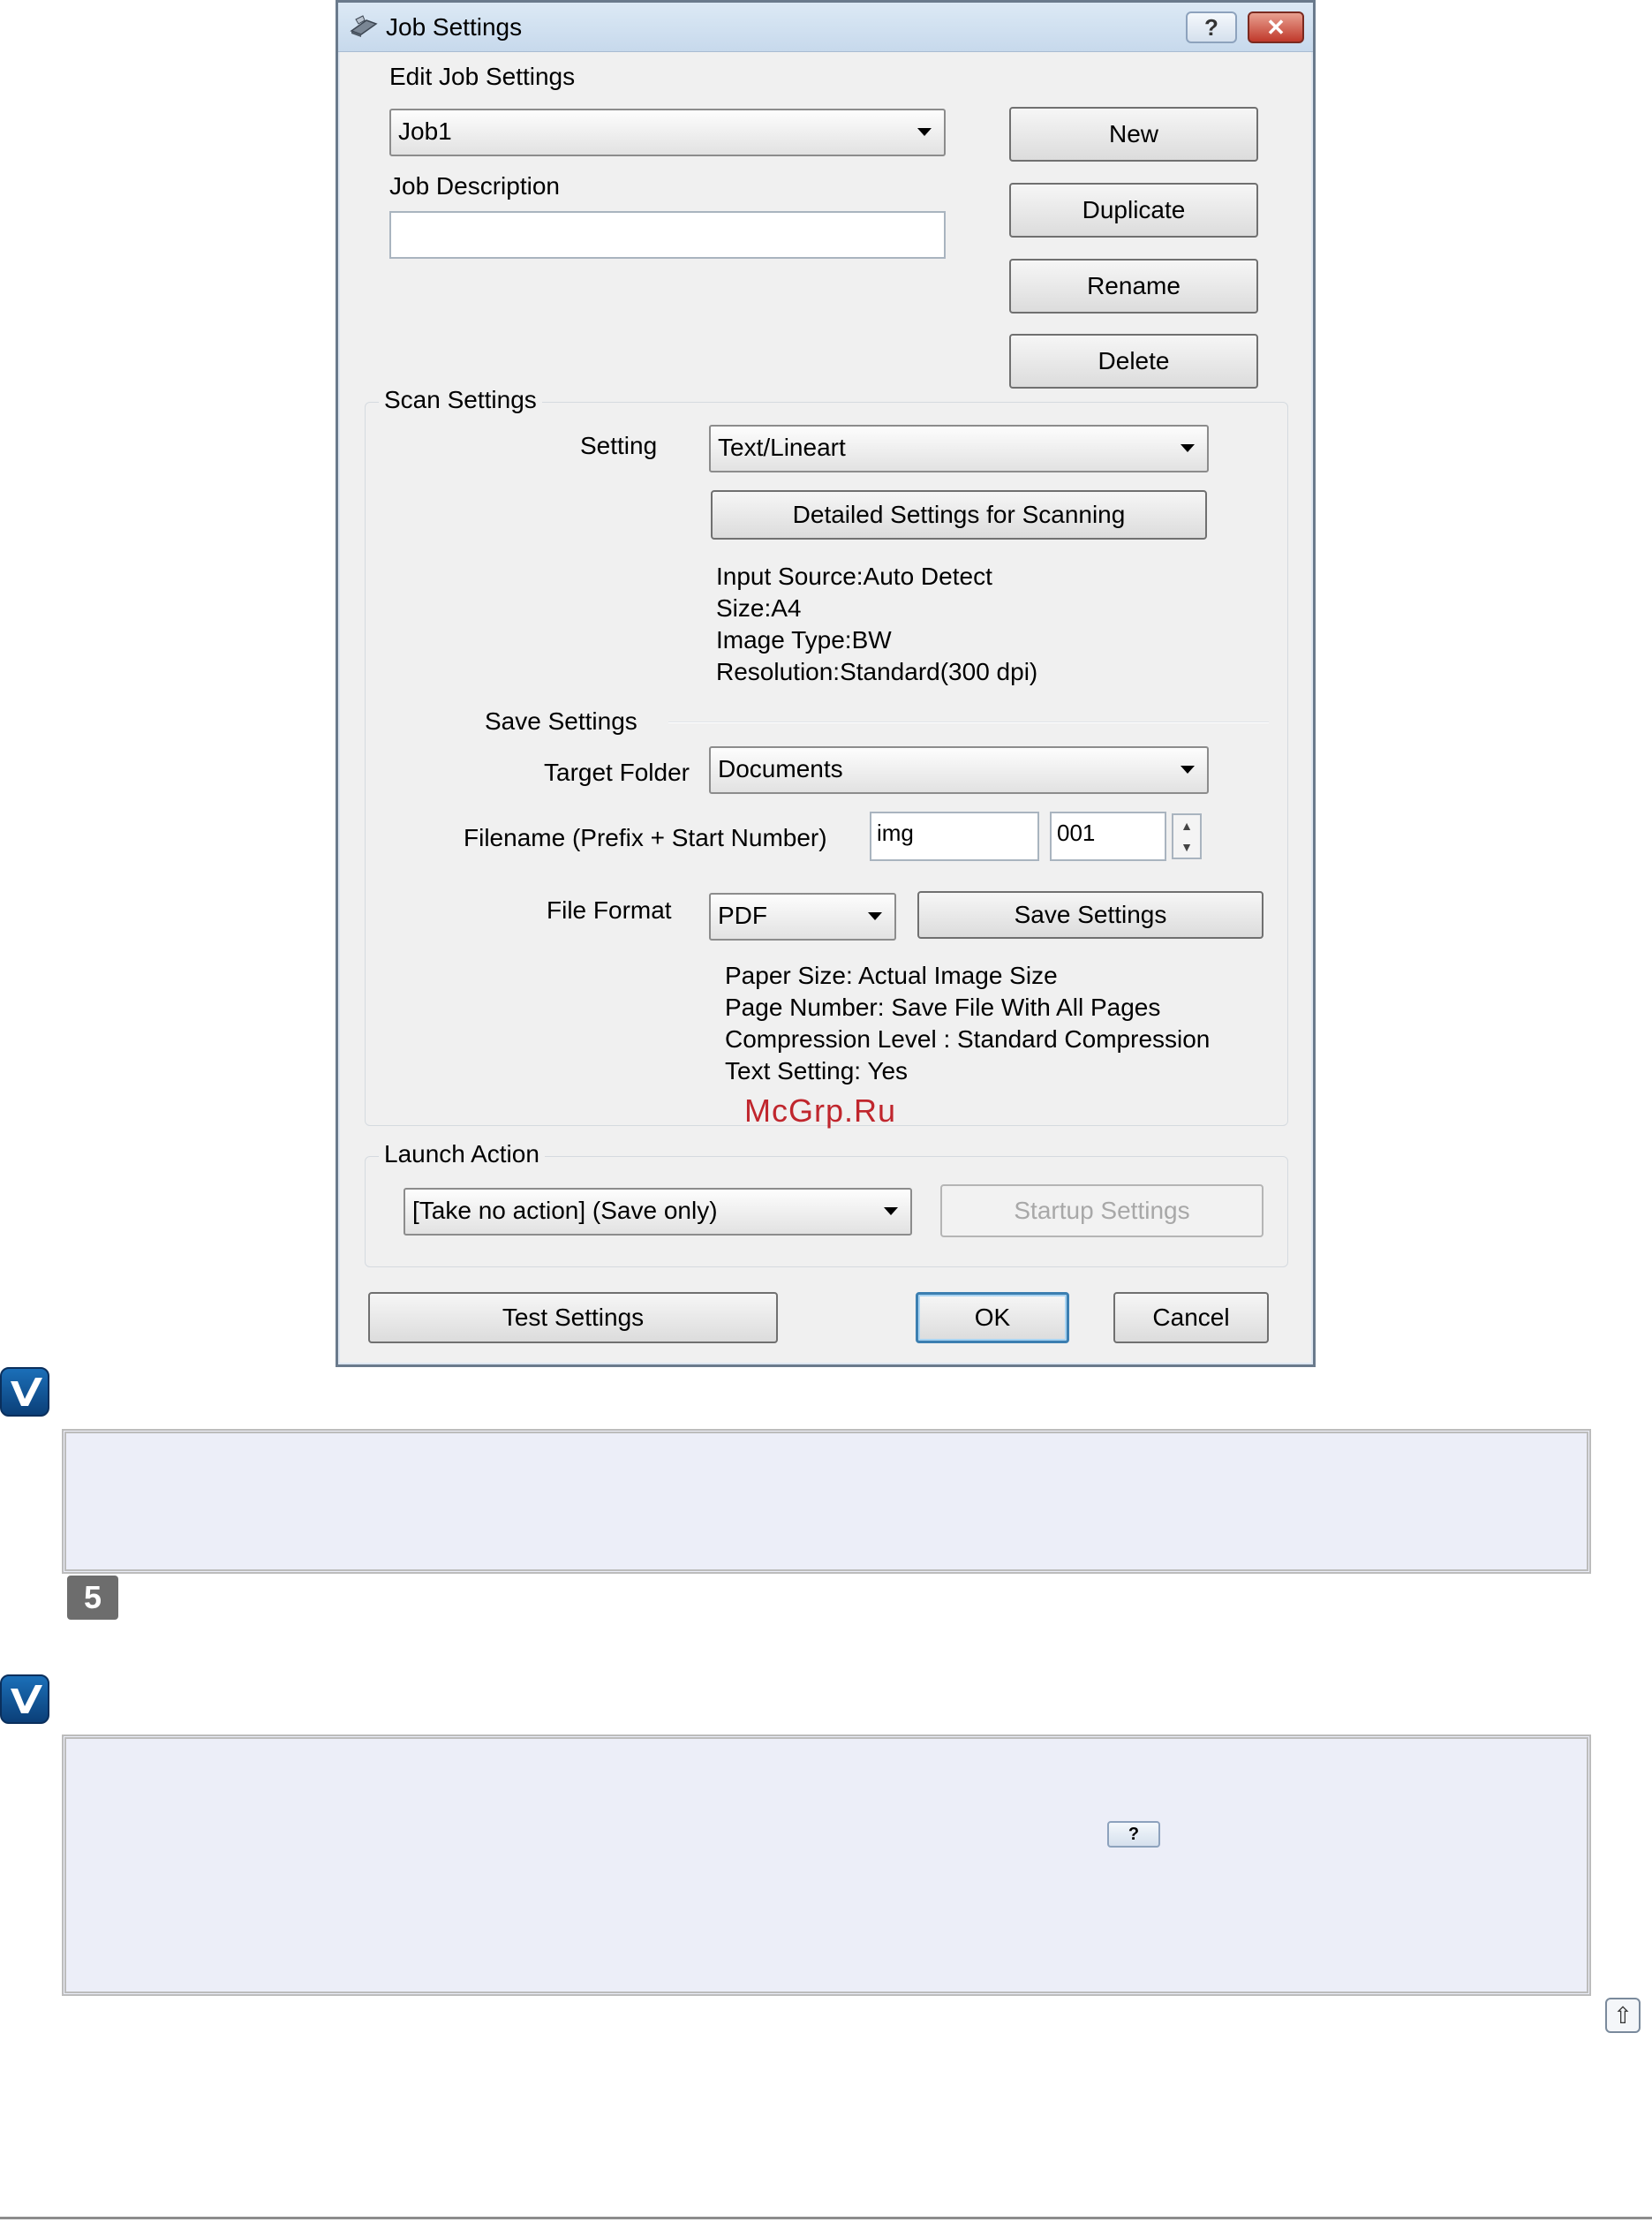 This screenshot has width=1652, height=2222. I want to click on file-format-select: PDF, so click(802, 917).